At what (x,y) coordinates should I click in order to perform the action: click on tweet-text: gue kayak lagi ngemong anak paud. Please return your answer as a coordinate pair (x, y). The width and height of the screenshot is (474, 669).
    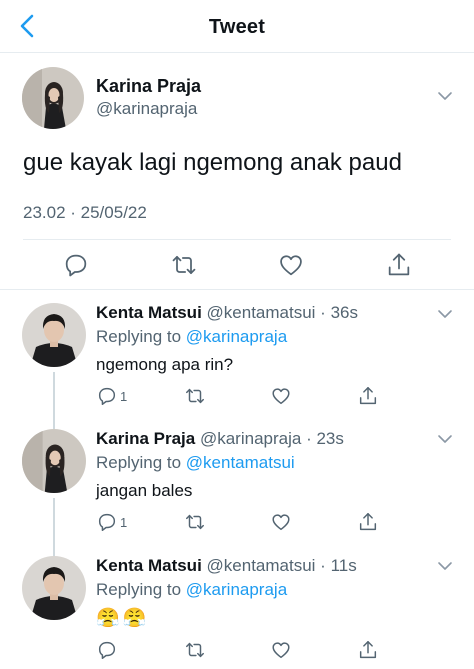
    Looking at the image, I should click on (212, 162).